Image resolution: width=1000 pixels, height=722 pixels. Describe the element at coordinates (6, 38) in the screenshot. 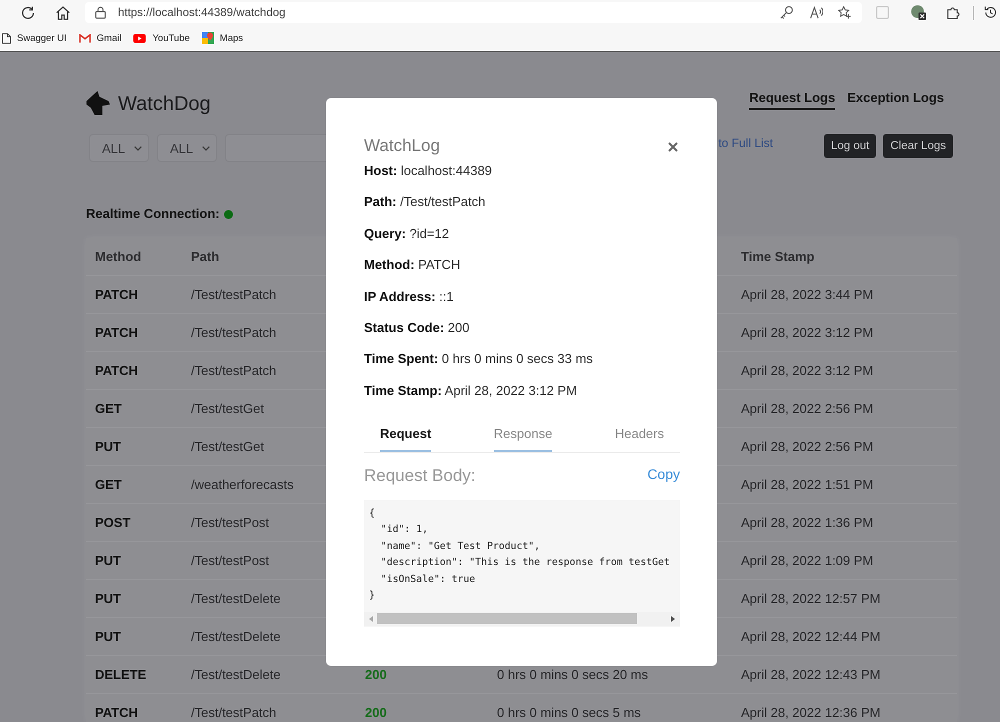

I see `page-icon` at that location.